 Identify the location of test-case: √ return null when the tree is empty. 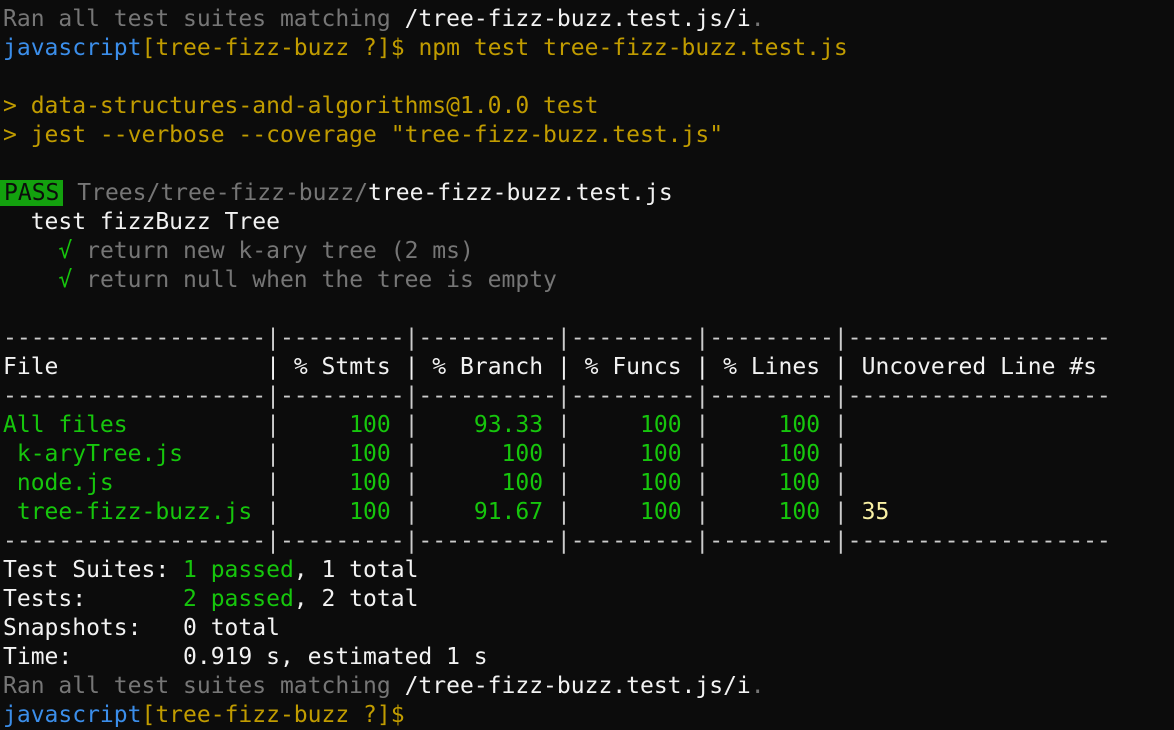
(280, 280).